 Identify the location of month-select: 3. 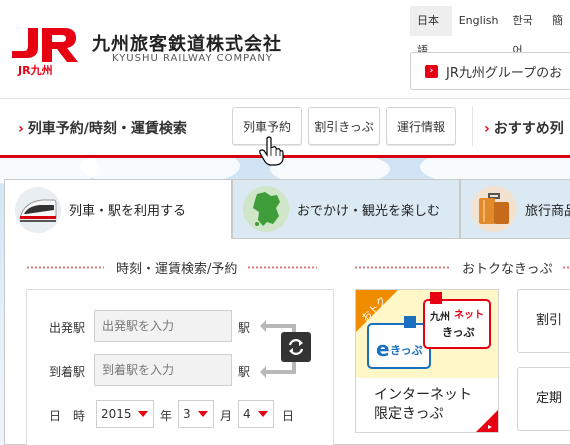
(196, 414).